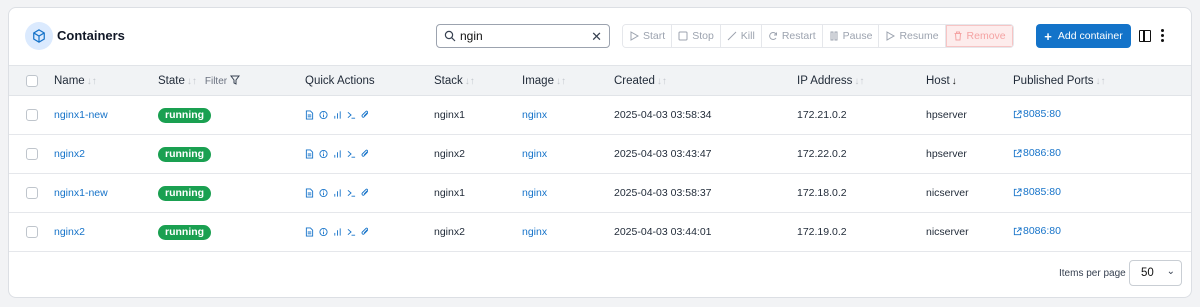  I want to click on column-header-state: State ↓↑ Filter, so click(231, 81).